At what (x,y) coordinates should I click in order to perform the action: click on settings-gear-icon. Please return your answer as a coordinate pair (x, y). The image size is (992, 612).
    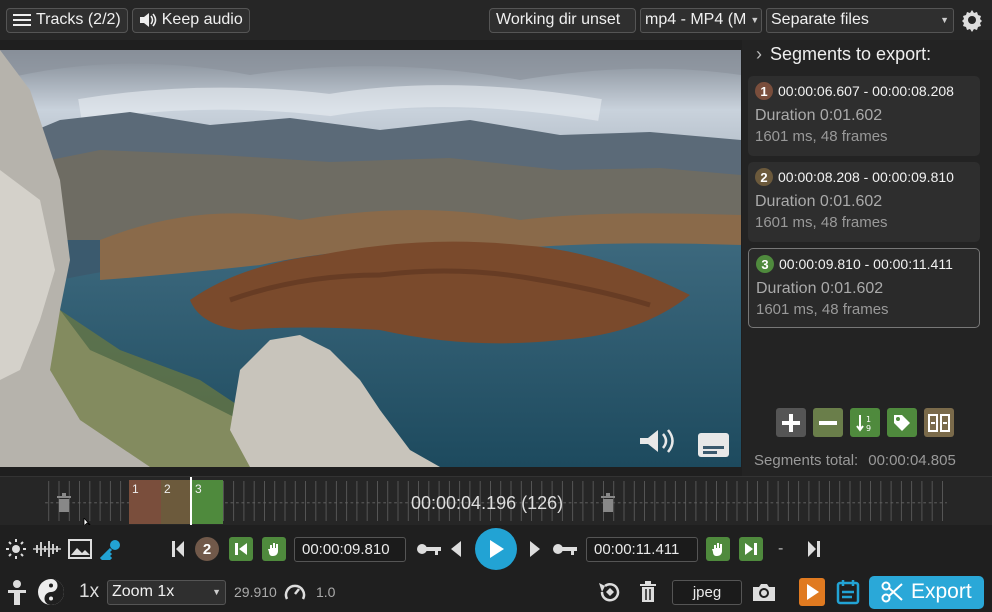
    Looking at the image, I should click on (972, 20).